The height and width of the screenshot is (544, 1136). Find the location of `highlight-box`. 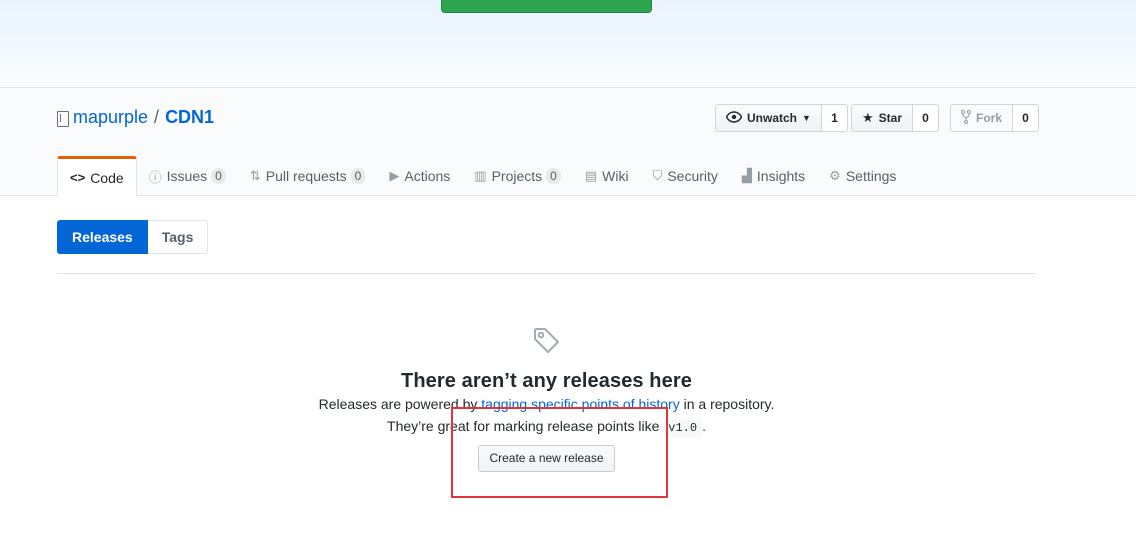

highlight-box is located at coordinates (559, 452).